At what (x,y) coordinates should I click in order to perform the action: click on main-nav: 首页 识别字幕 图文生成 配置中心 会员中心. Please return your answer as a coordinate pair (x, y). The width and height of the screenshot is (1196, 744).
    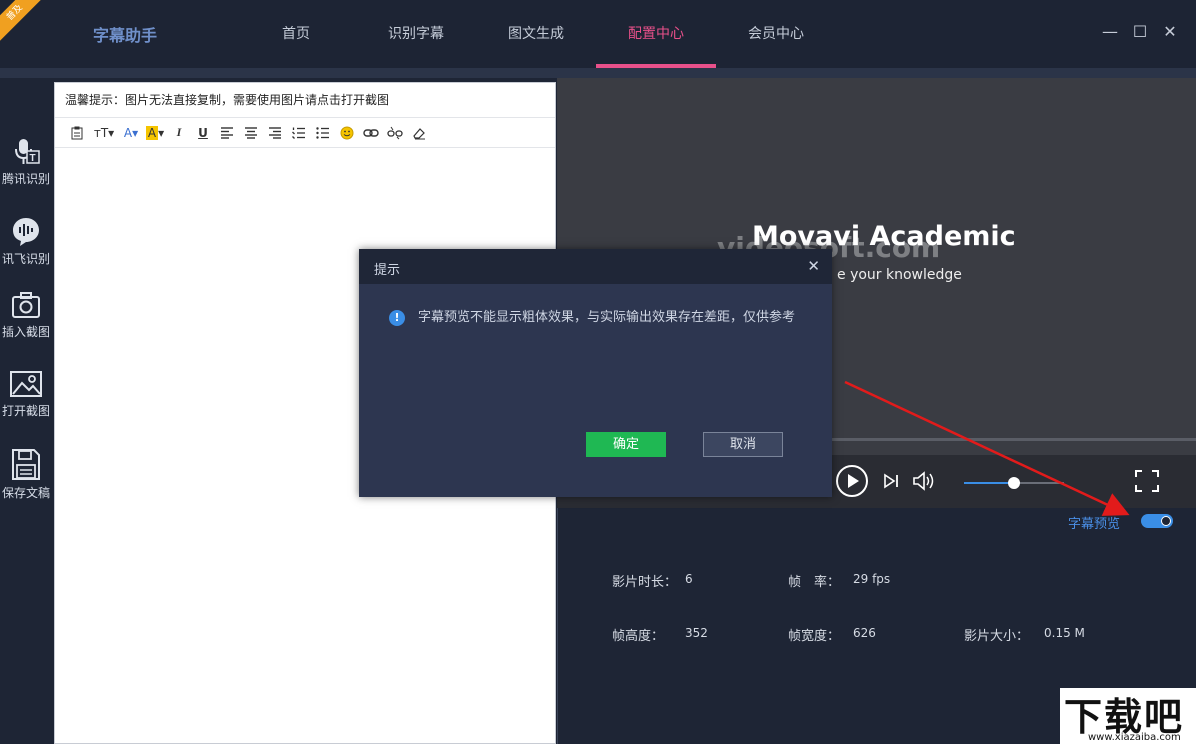
    Looking at the image, I should click on (536, 34).